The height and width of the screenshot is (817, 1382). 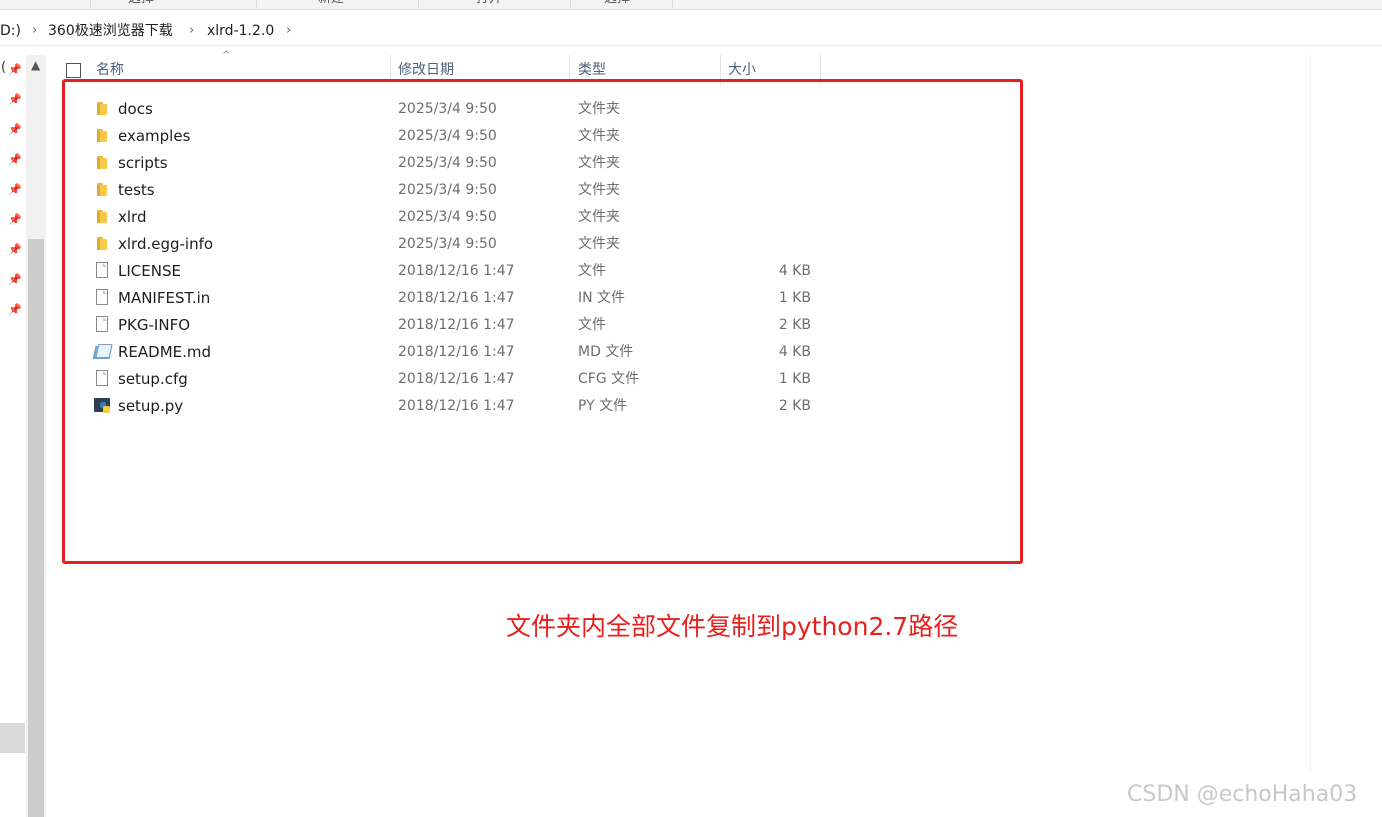 I want to click on breadcrumb-drive: D:), so click(x=10, y=31).